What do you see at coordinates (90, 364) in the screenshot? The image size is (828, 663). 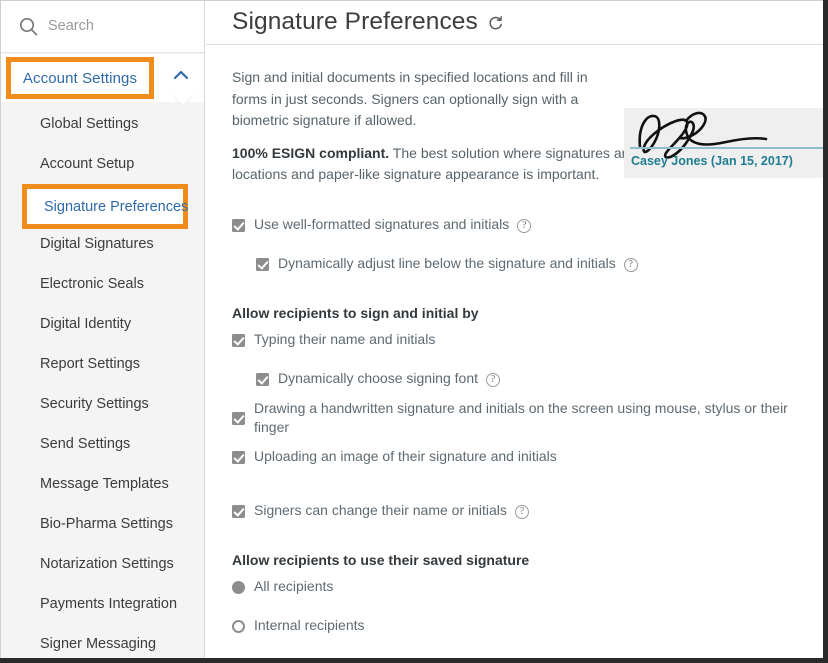 I see `sidebar-item-label: Report Settings` at bounding box center [90, 364].